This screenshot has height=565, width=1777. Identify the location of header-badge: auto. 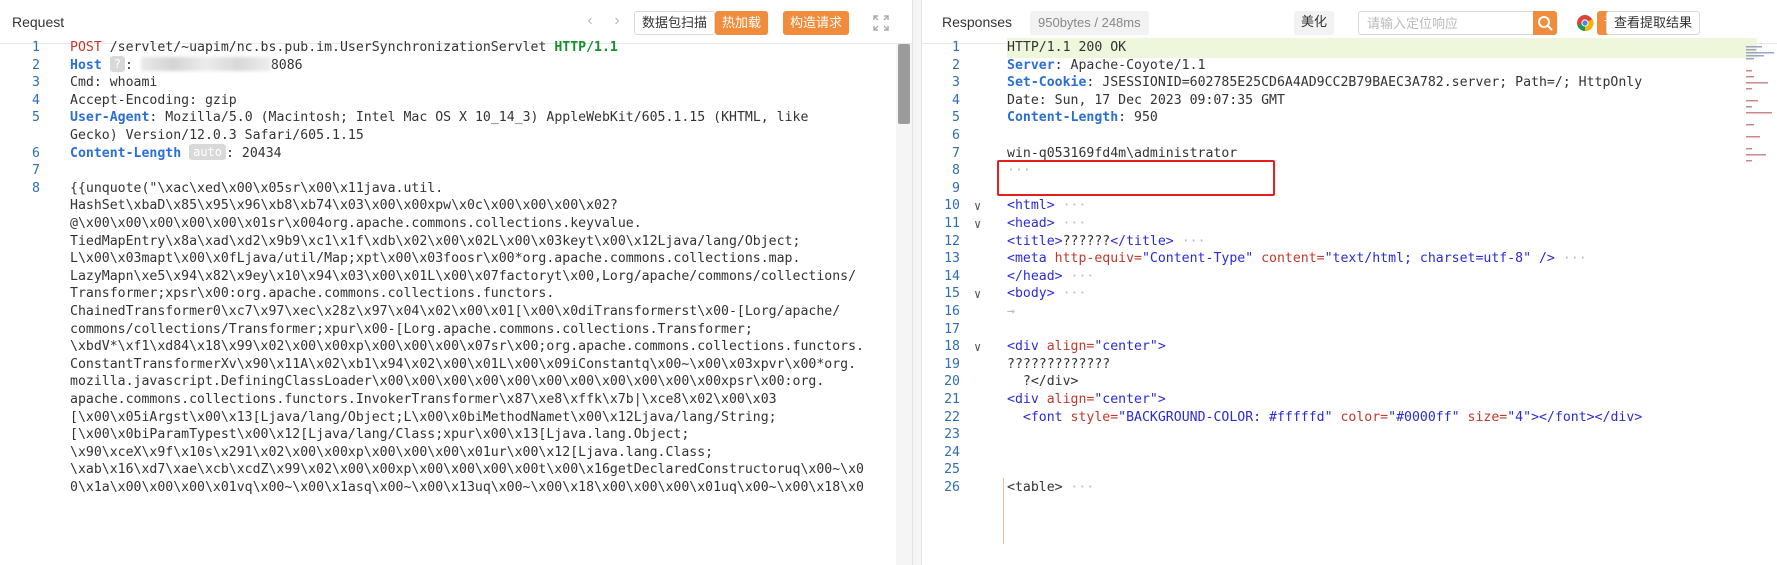
(208, 151).